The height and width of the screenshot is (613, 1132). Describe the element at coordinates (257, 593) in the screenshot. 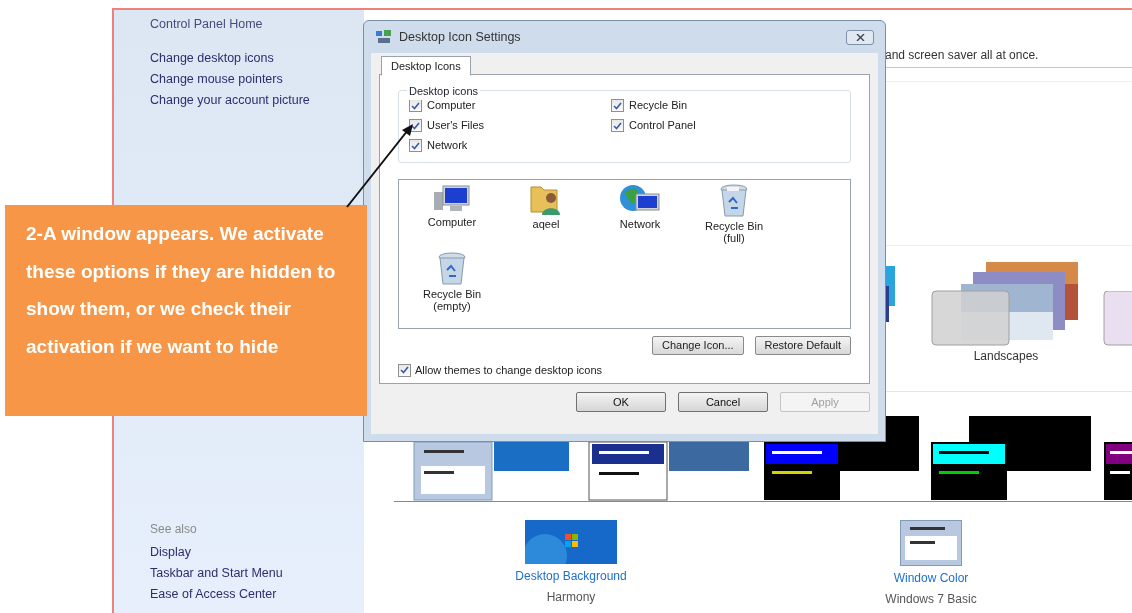

I see `sidebar-link: Ease of Access Center` at that location.